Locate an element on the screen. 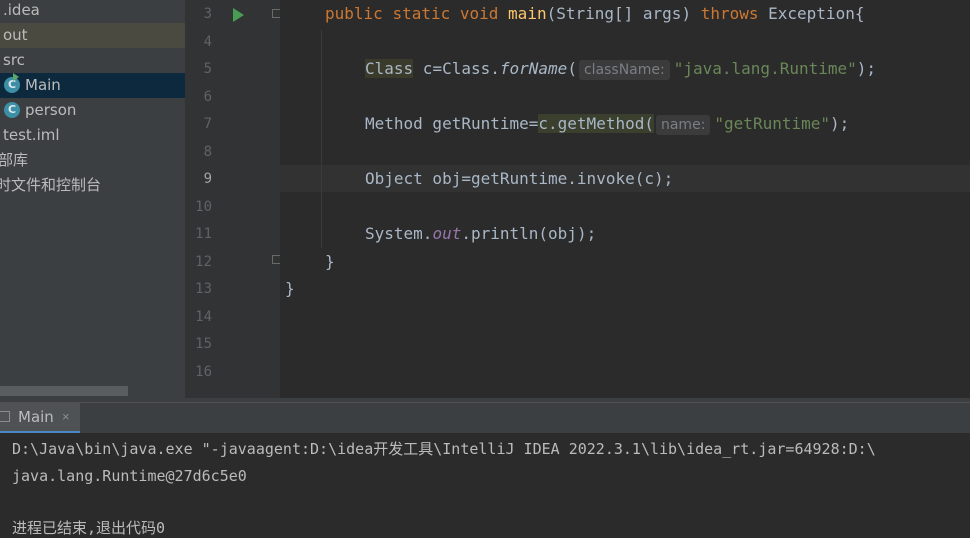 Image resolution: width=970 pixels, height=538 pixels. run-badge-icon is located at coordinates (16, 77).